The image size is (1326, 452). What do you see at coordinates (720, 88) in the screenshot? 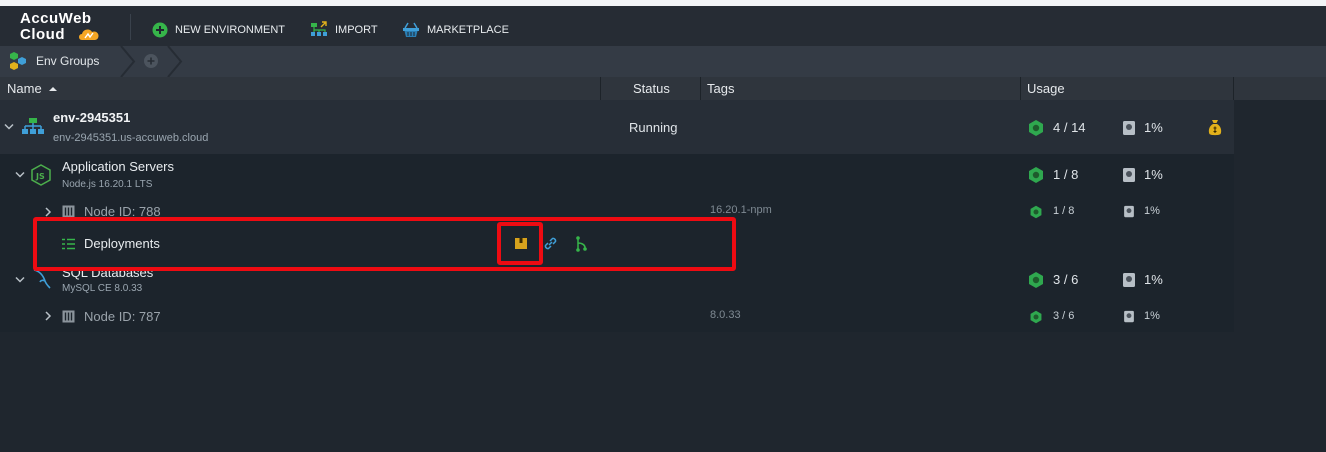
I see `tags-column-header: Tags` at bounding box center [720, 88].